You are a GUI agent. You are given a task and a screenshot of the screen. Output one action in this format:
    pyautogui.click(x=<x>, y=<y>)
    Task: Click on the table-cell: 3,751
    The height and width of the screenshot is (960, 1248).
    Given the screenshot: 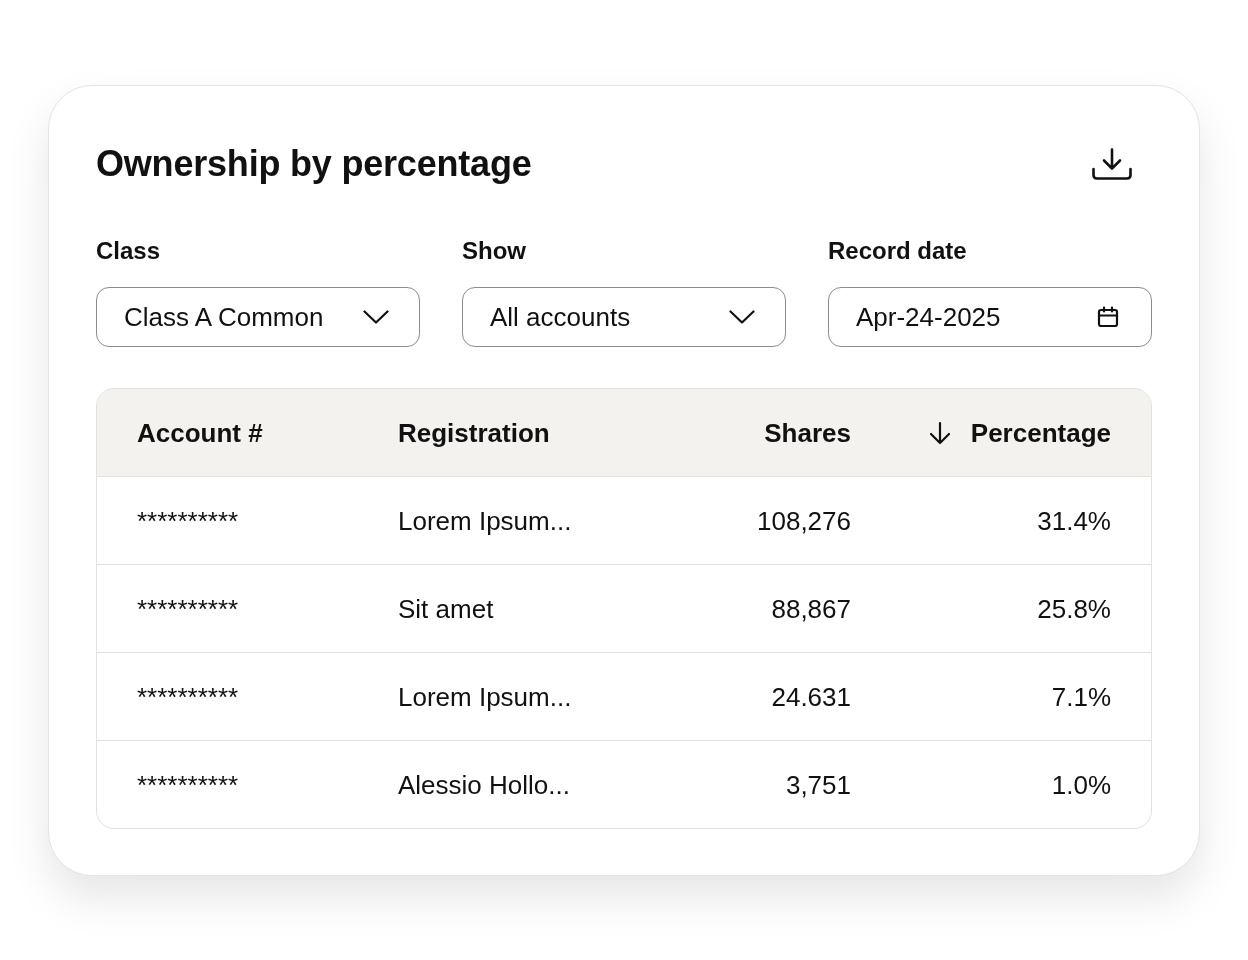 What is the action you would take?
    pyautogui.click(x=818, y=784)
    